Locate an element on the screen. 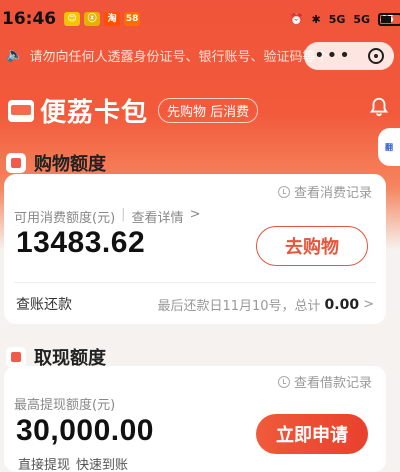  close-icon is located at coordinates (376, 56).